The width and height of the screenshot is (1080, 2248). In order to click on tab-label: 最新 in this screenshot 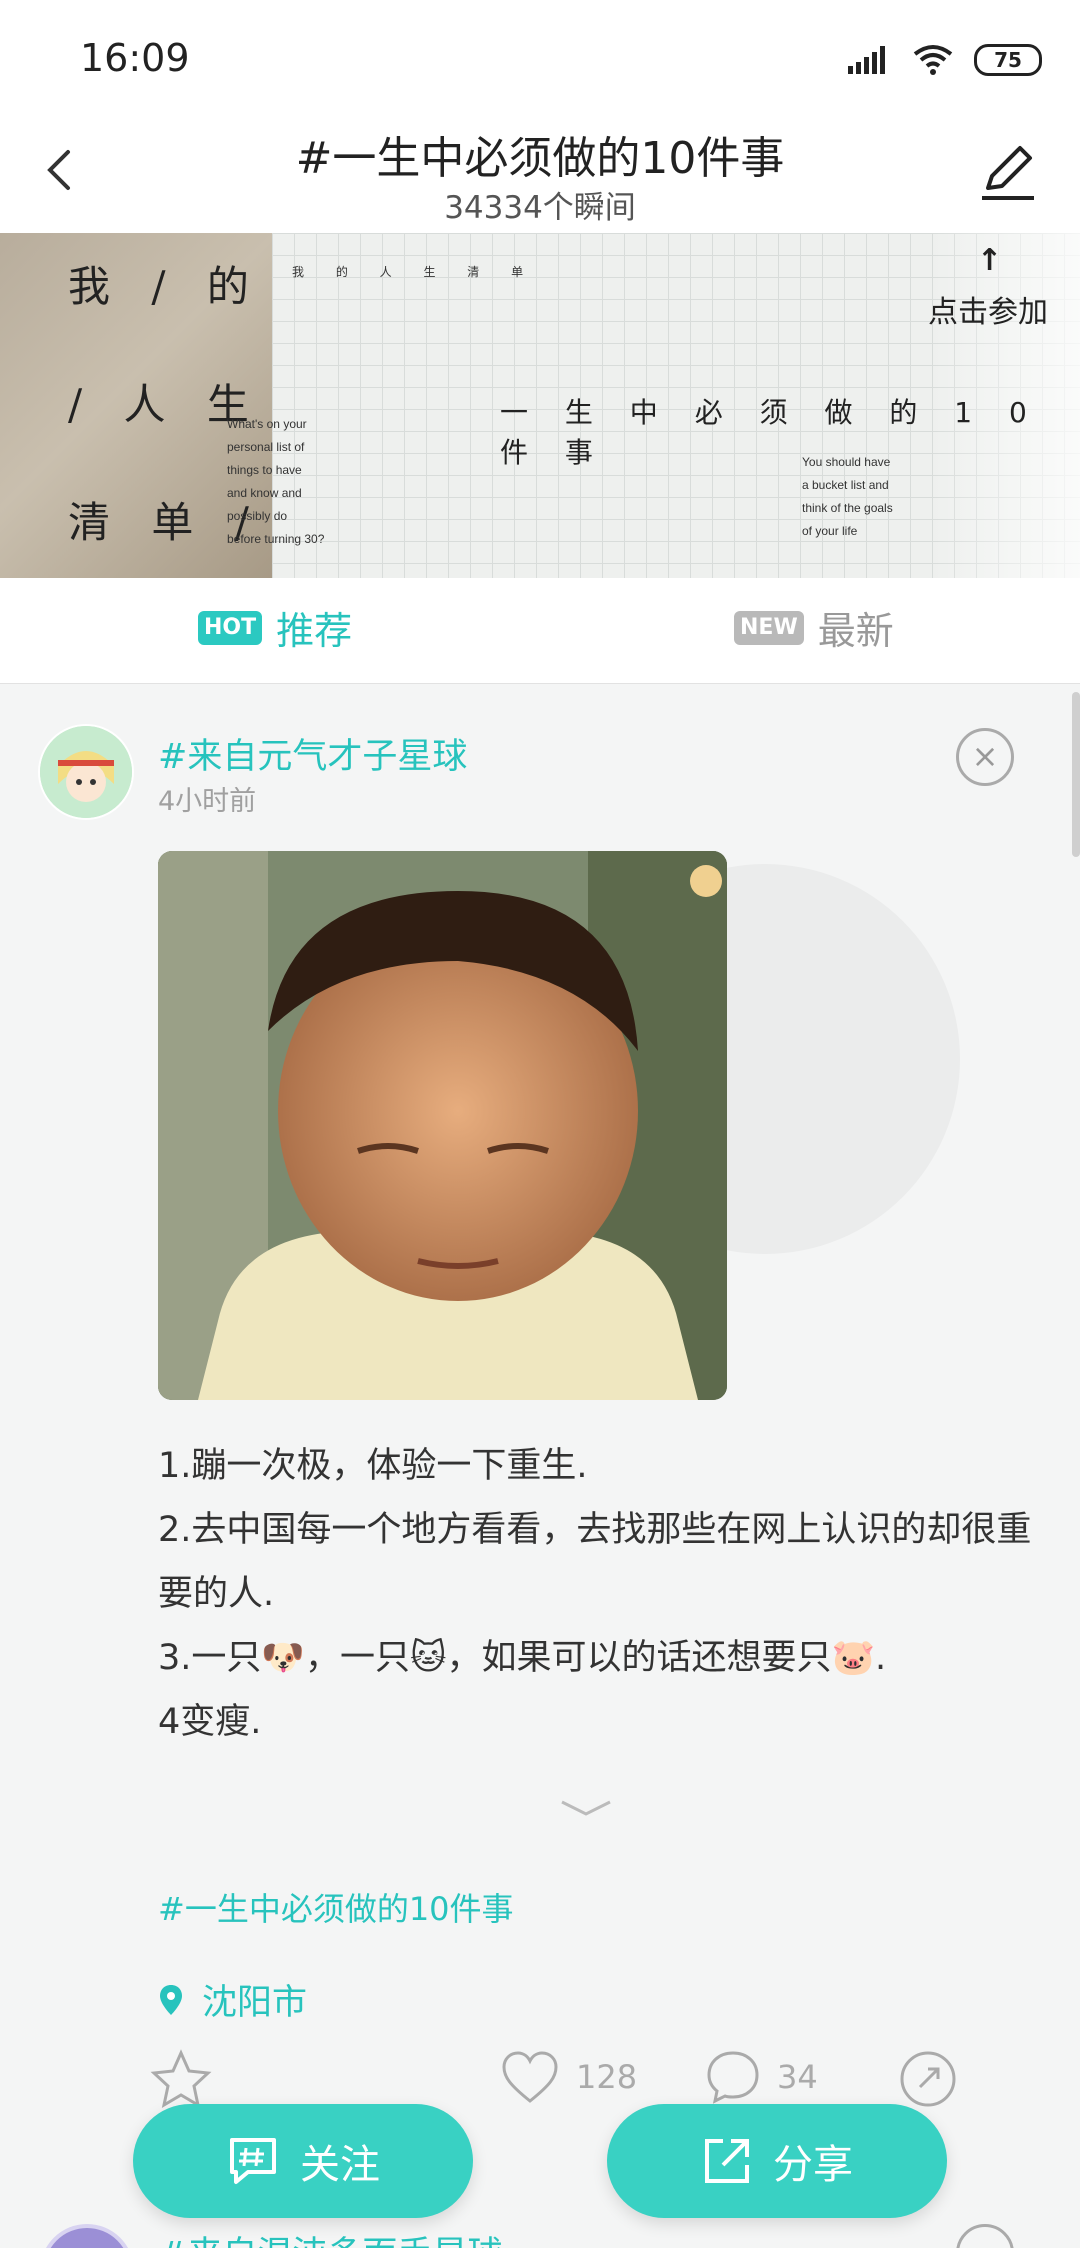, I will do `click(855, 631)`.